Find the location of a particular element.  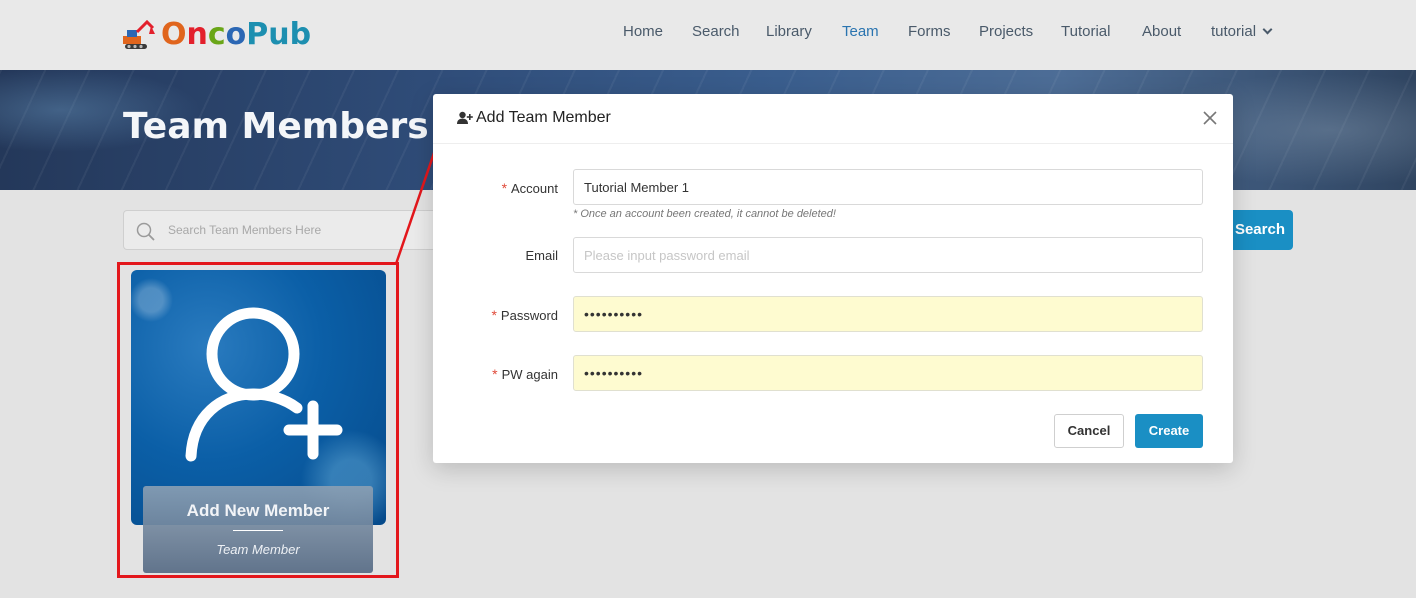

nav-team: Team is located at coordinates (860, 32).